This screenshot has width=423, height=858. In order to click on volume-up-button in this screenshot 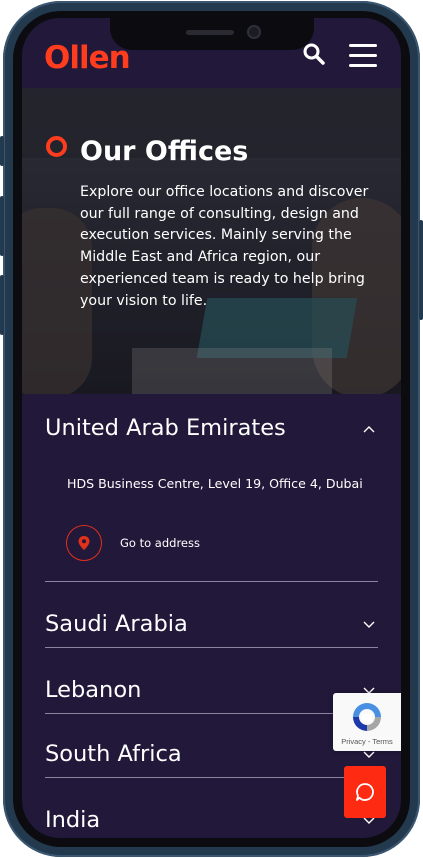, I will do `click(2, 226)`.